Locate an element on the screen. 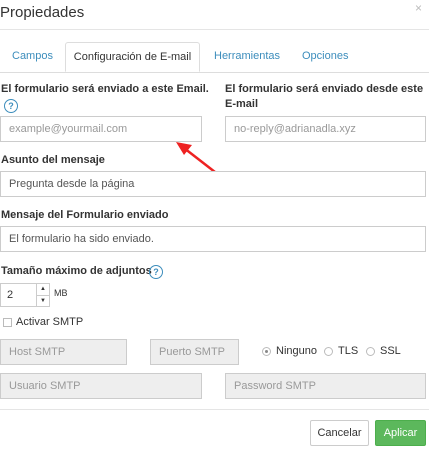  cancel-button: Cancelar is located at coordinates (339, 433).